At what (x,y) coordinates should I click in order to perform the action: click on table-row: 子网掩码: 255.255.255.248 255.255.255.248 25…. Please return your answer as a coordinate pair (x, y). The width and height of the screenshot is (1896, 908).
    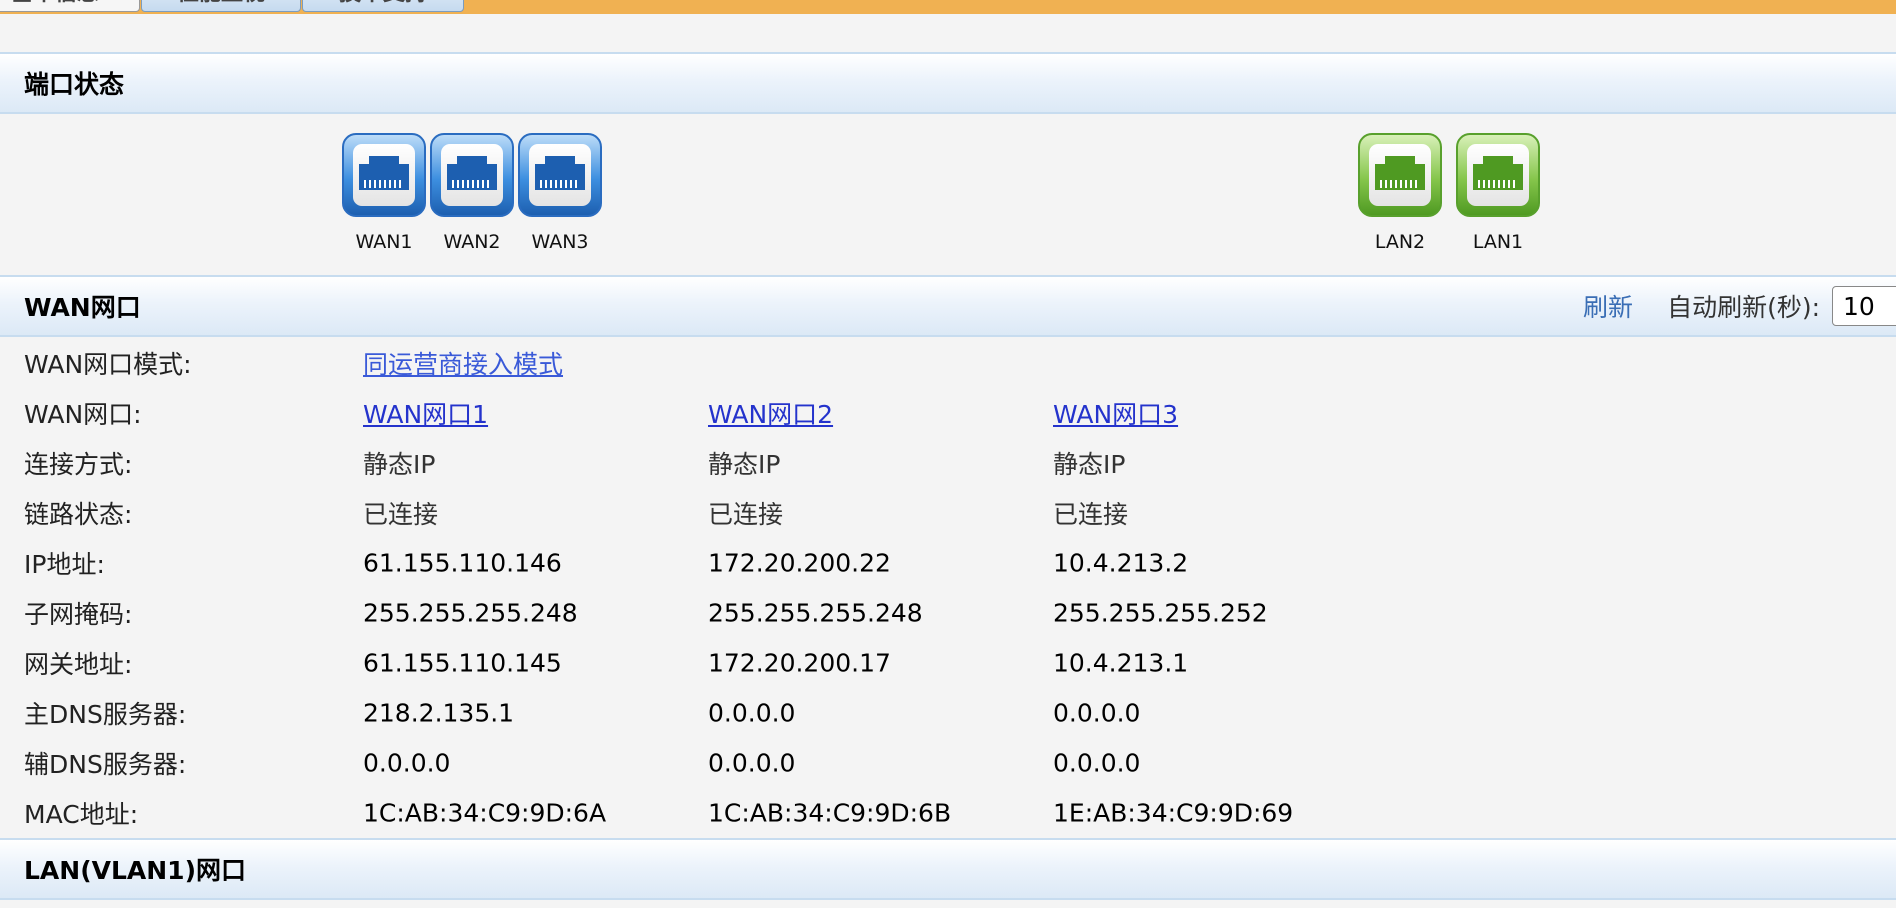
    Looking at the image, I should click on (948, 613).